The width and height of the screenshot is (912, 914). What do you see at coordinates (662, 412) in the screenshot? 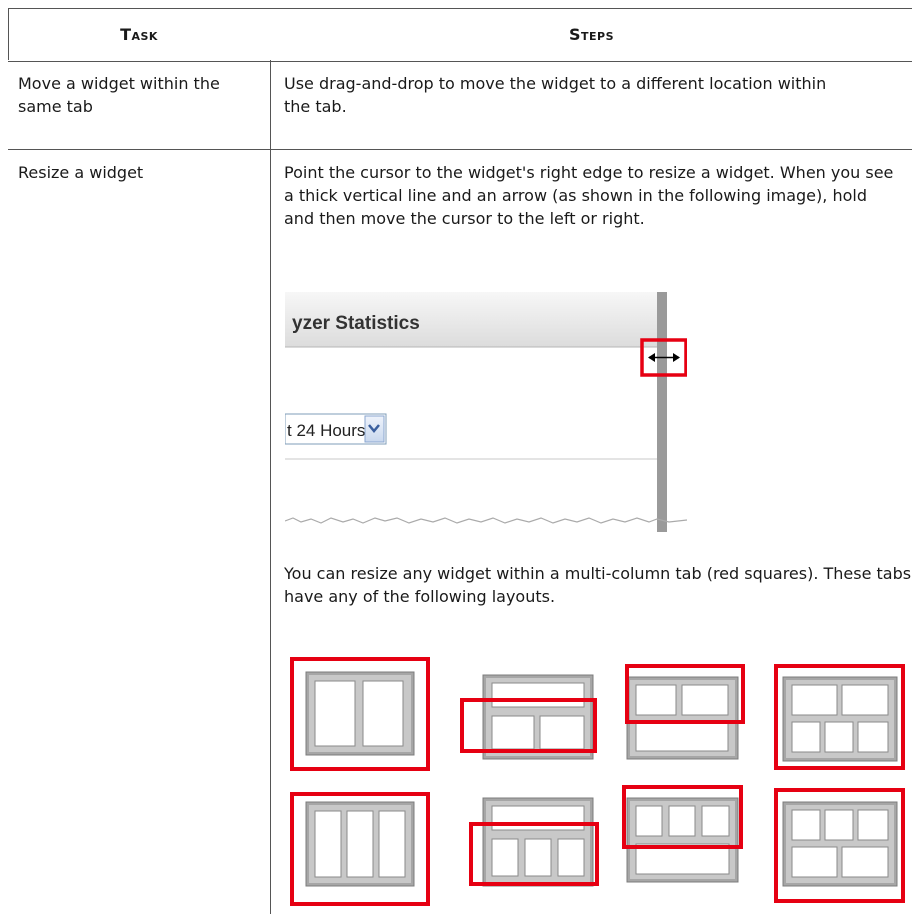
I see `resize-bar` at bounding box center [662, 412].